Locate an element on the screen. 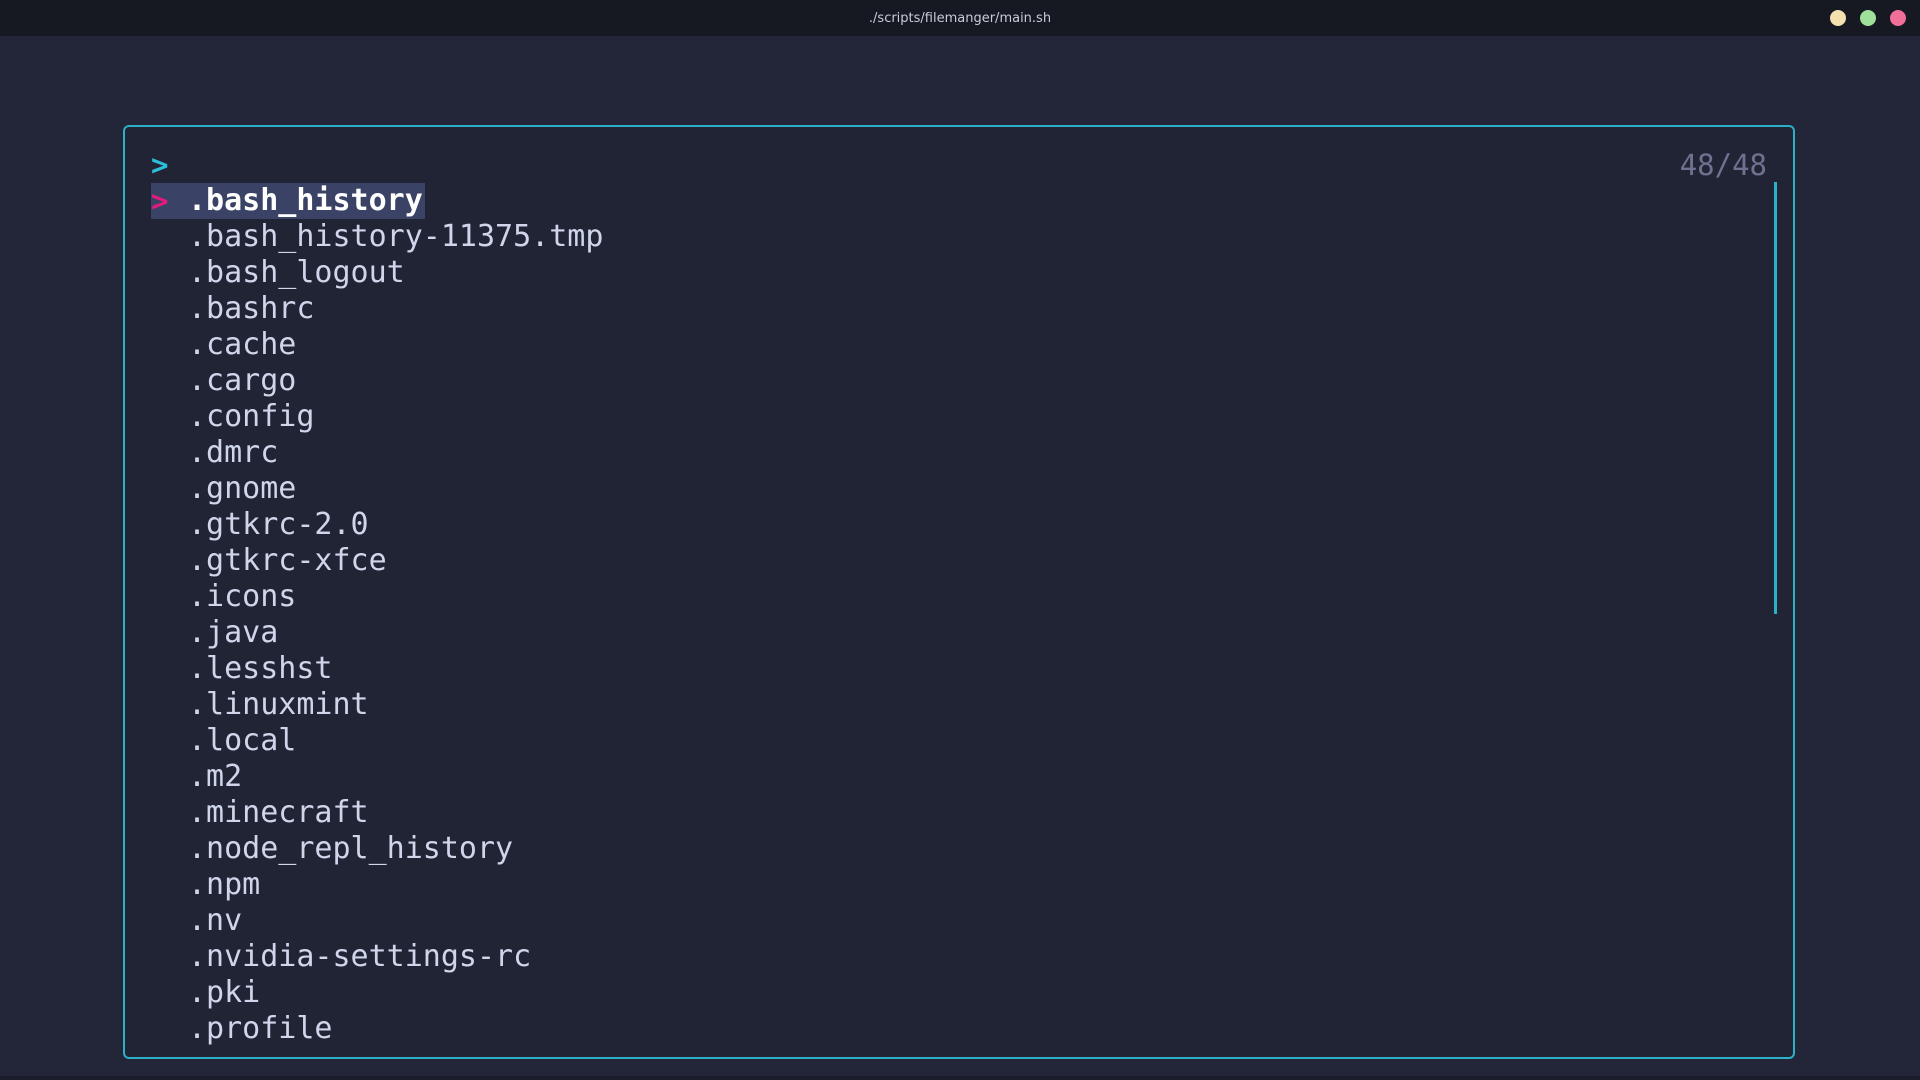 This screenshot has height=1080, width=1920. file-name: .gtkrc-xfce is located at coordinates (287, 560).